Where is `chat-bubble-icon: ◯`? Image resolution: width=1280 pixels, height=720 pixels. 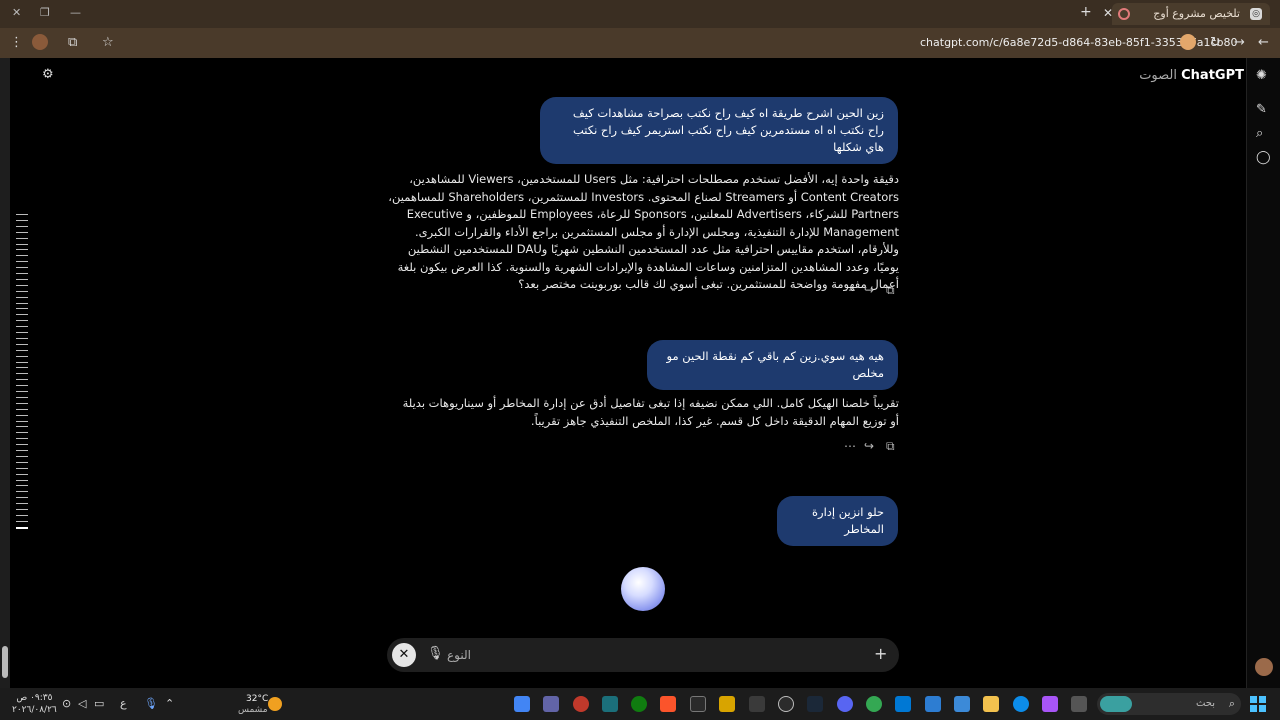 chat-bubble-icon: ◯ is located at coordinates (1263, 157).